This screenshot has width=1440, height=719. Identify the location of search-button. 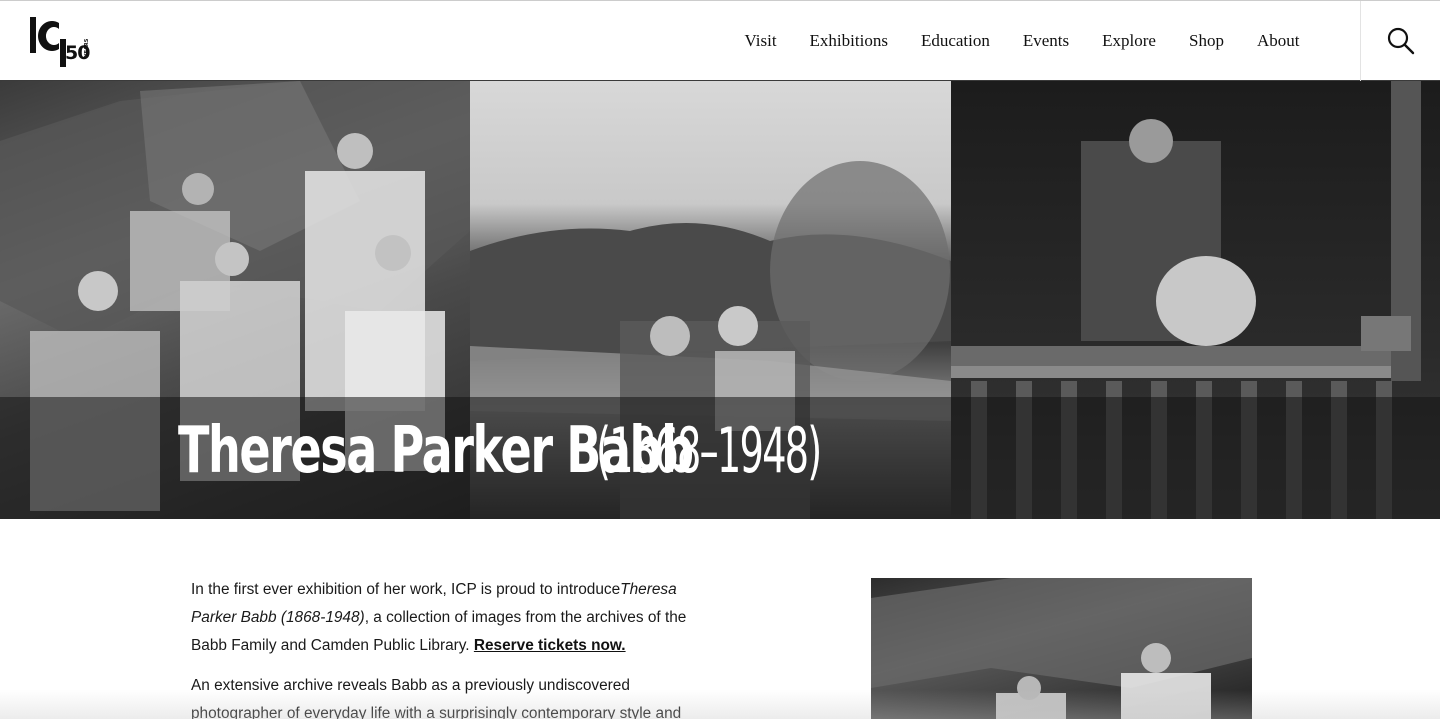
(1400, 41).